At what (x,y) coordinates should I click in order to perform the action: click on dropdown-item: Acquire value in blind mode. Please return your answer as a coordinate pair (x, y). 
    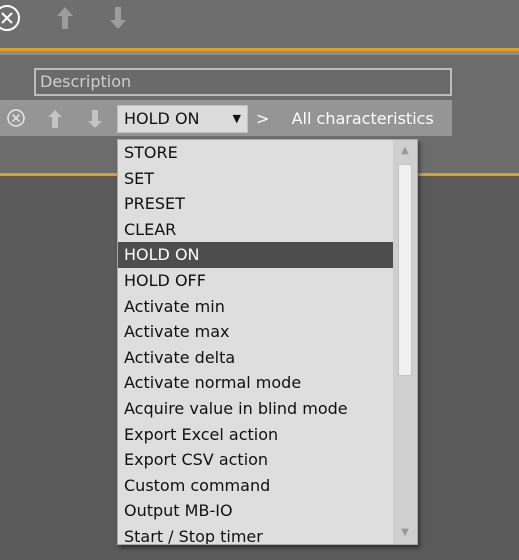
    Looking at the image, I should click on (256, 409).